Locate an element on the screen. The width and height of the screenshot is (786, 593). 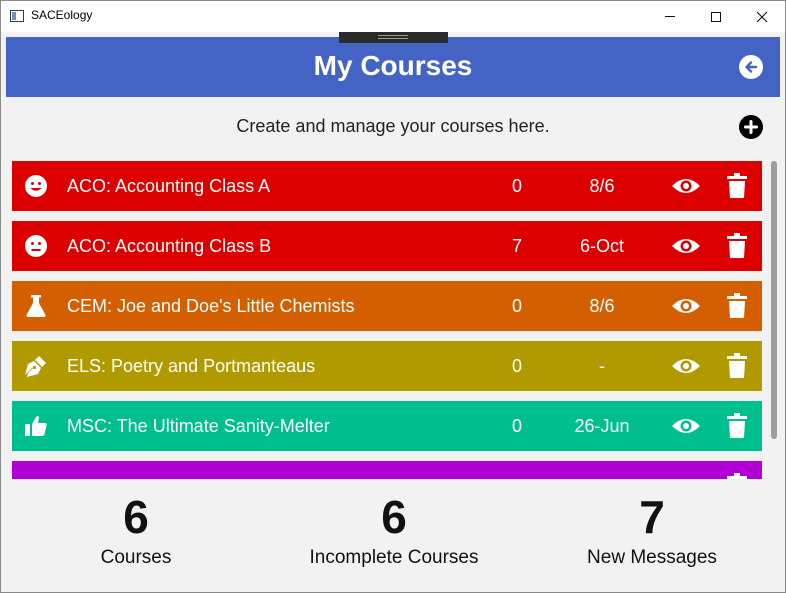
flask-icon is located at coordinates (36, 306).